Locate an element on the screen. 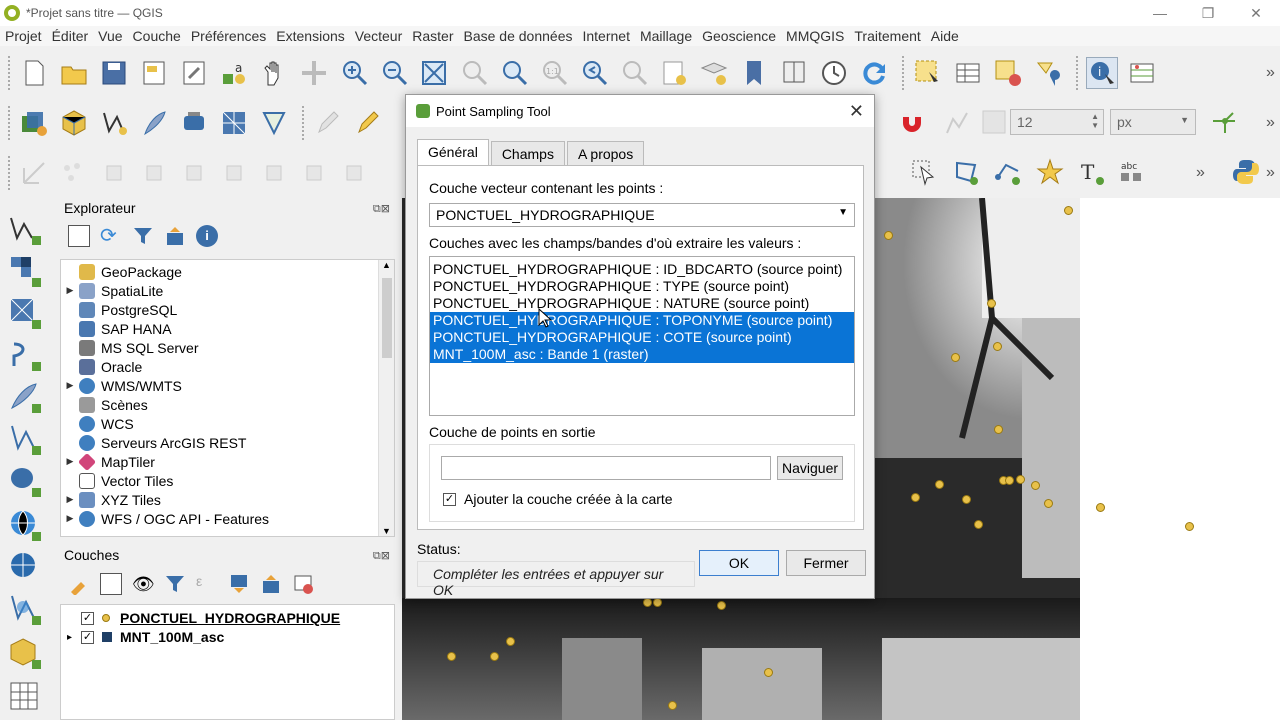 This screenshot has height=720, width=1280. zoom-last-icon is located at coordinates (594, 73).